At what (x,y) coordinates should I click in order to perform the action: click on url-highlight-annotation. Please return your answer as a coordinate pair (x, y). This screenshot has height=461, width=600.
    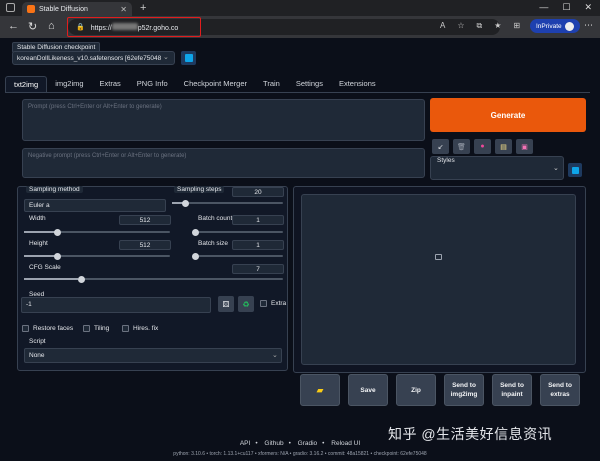
    Looking at the image, I should click on (134, 27).